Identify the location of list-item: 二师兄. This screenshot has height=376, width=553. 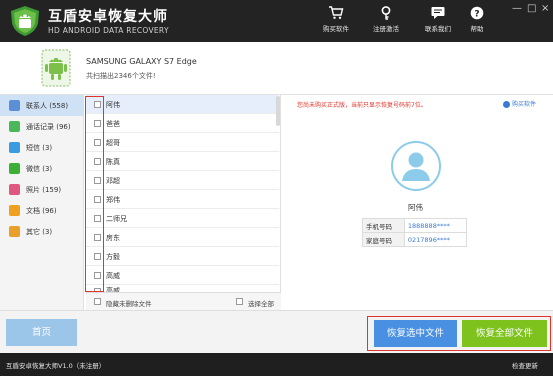
(182, 218).